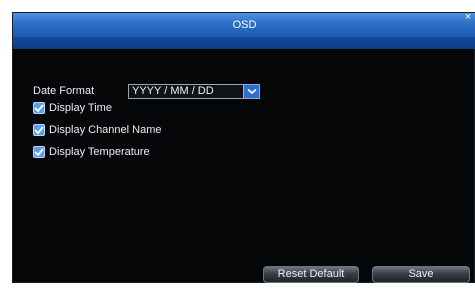 The width and height of the screenshot is (475, 293). I want to click on display-time-row: Display Time, so click(72, 108).